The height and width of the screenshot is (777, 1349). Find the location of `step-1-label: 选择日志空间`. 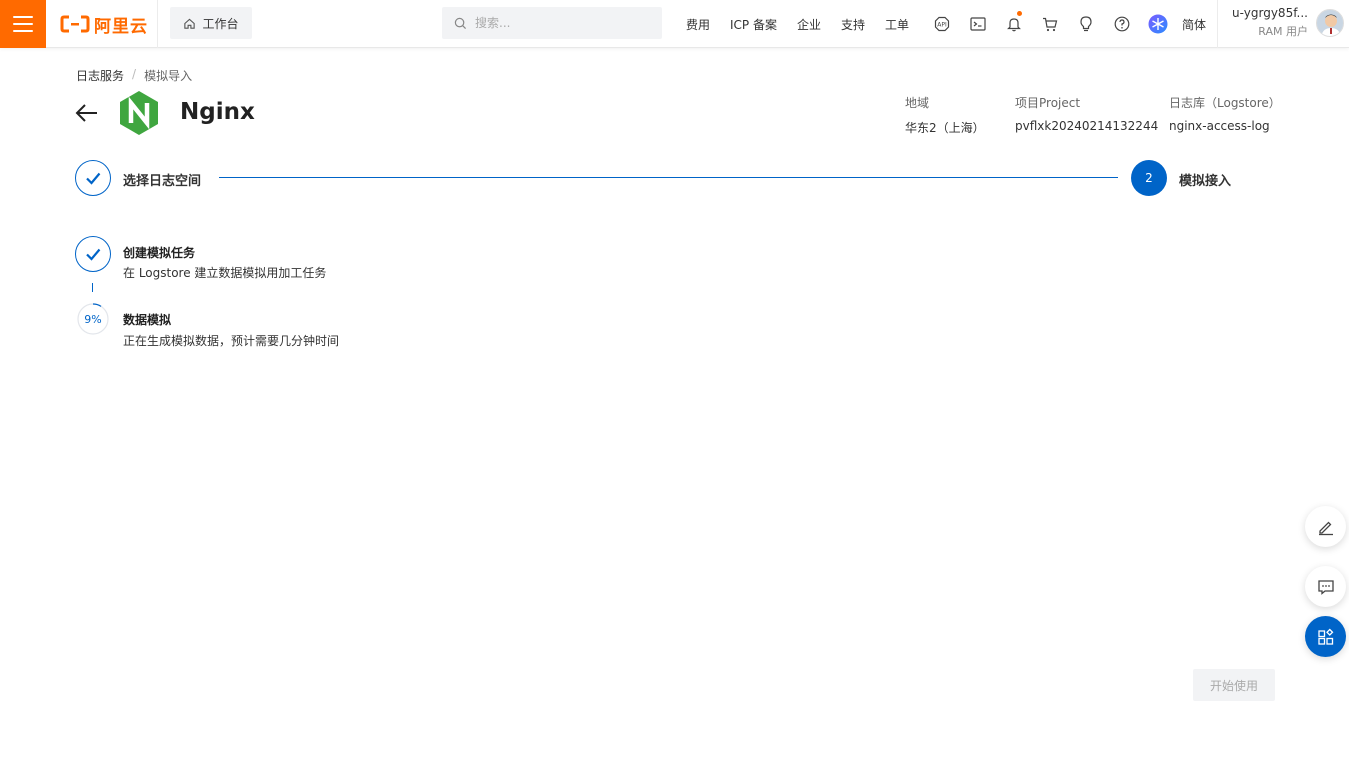

step-1-label: 选择日志空间 is located at coordinates (162, 181).